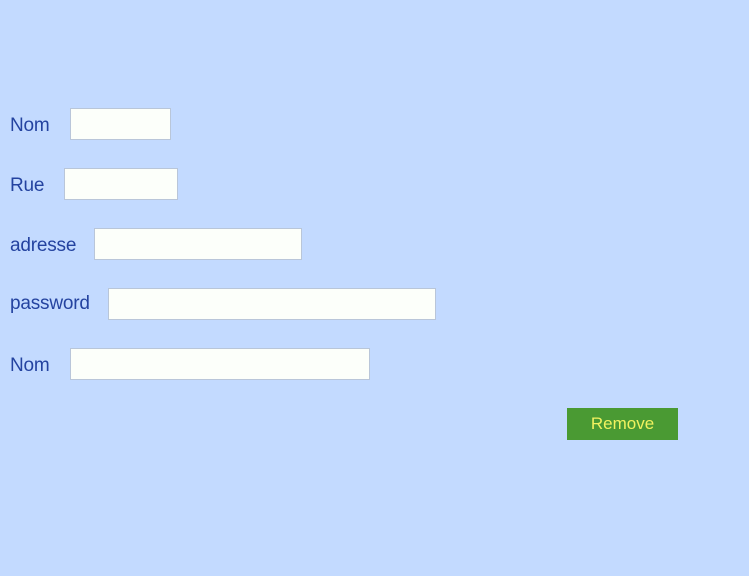 The height and width of the screenshot is (576, 749). What do you see at coordinates (622, 424) in the screenshot?
I see `remove-button: Remove` at bounding box center [622, 424].